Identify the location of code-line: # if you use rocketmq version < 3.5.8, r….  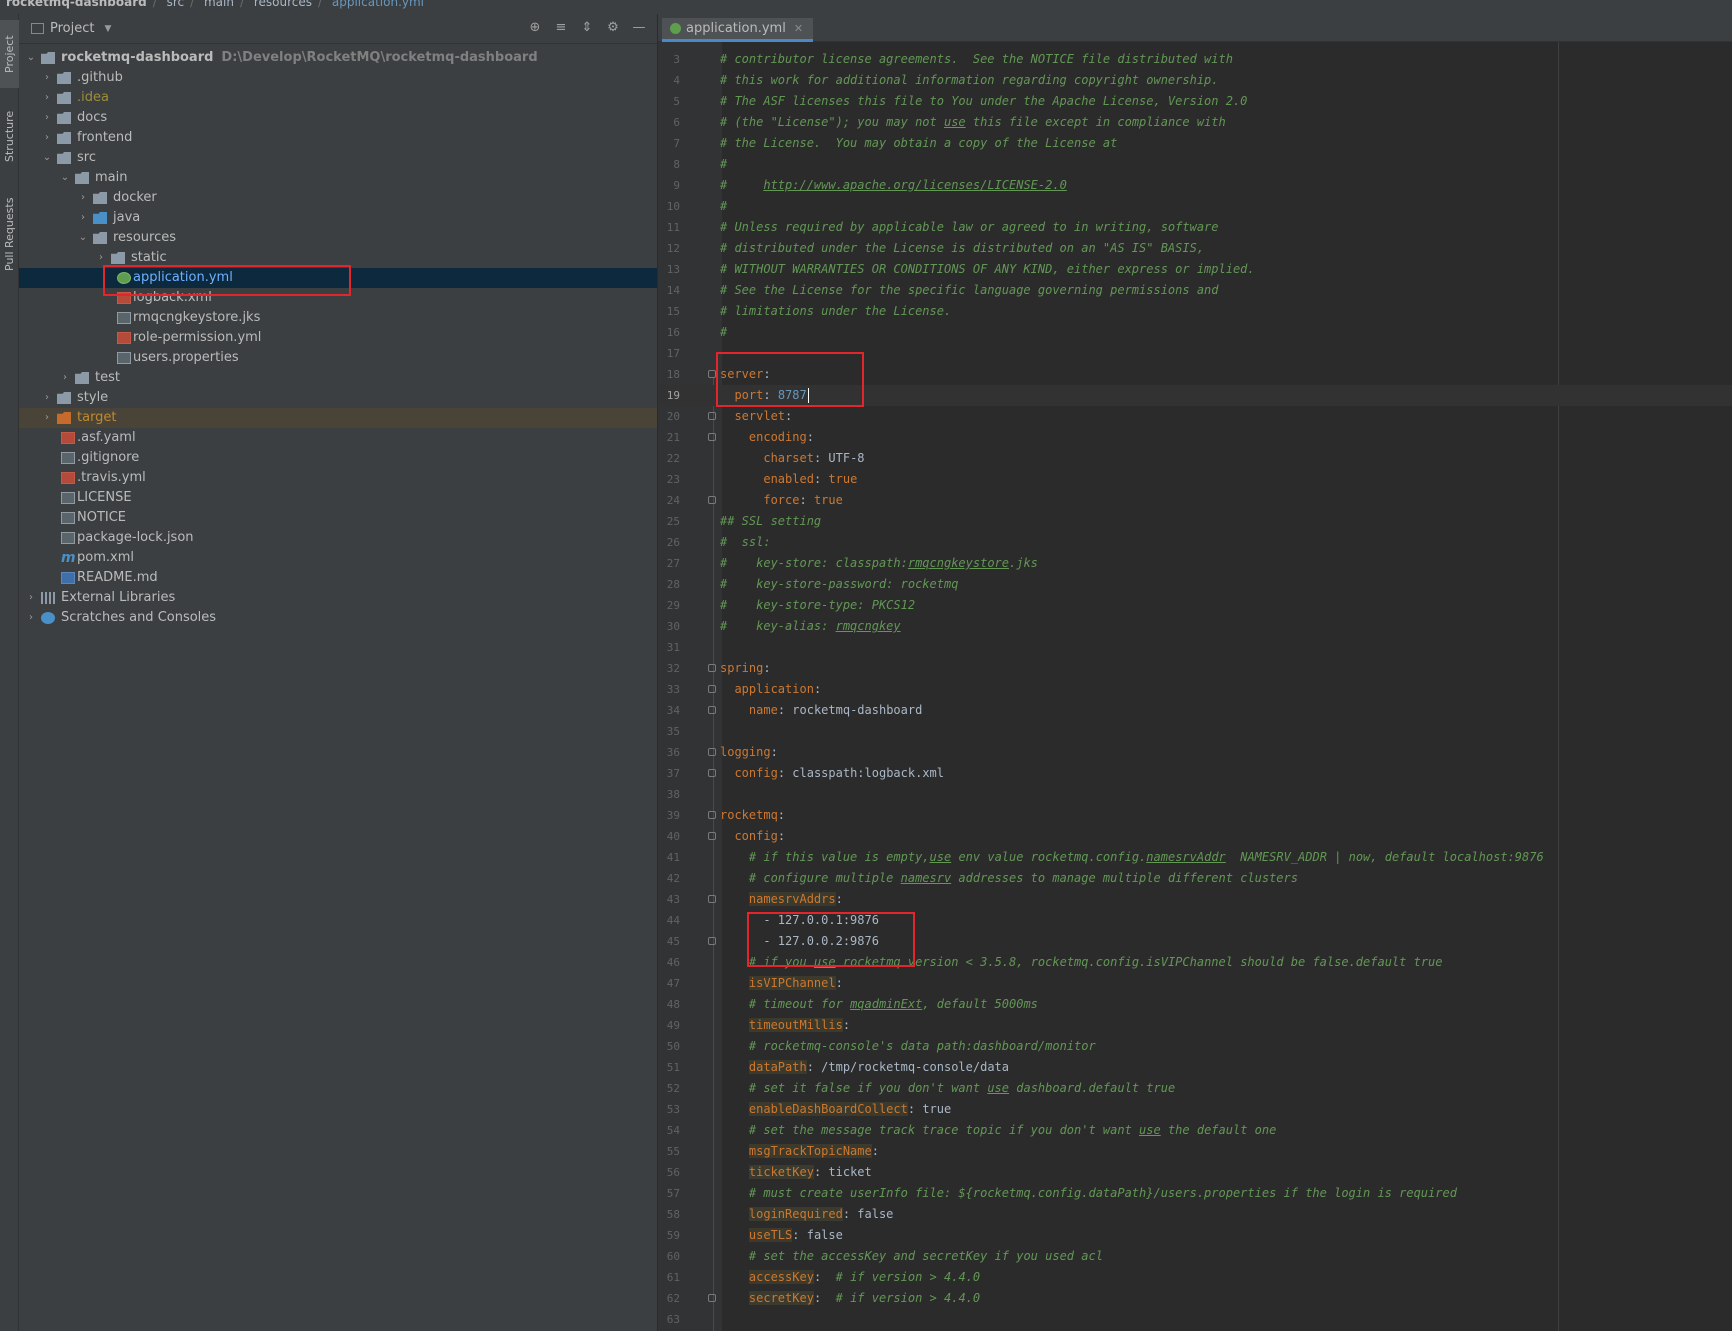
(1081, 962).